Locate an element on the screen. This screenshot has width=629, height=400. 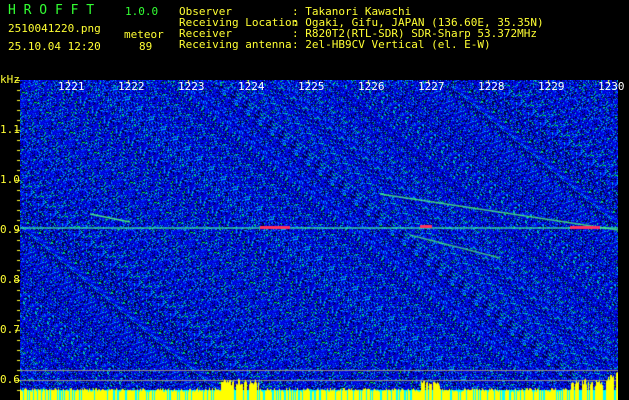
info-label: Receiving antenna is located at coordinates (235, 44).